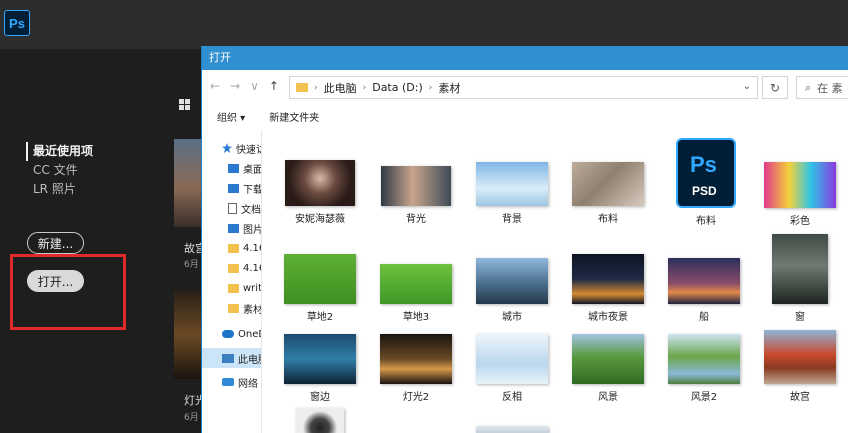 The width and height of the screenshot is (848, 433). Describe the element at coordinates (525, 116) in the screenshot. I see `dialog-toolbar: 组织 ▾ 新建文件夹` at that location.